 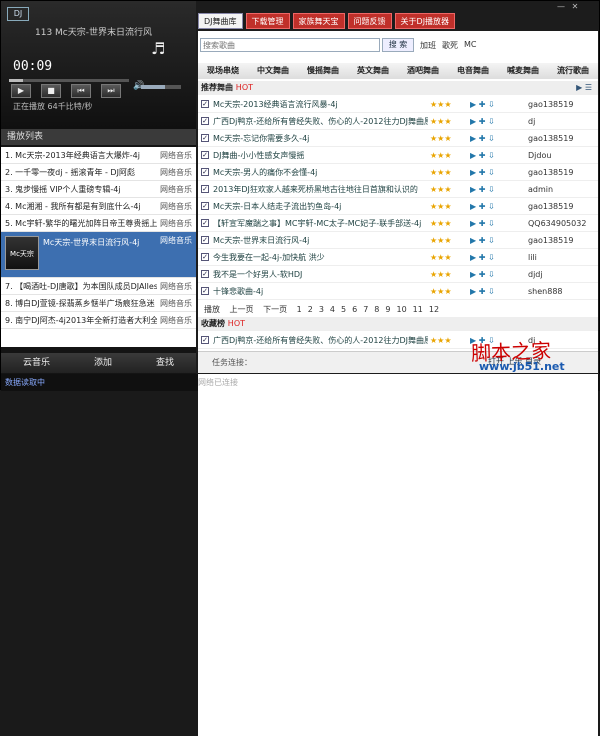 I want to click on playlist-item-active: Mc天宗 Mc天宗-世界末日流行风-4j 网络音乐, so click(x=98, y=255).